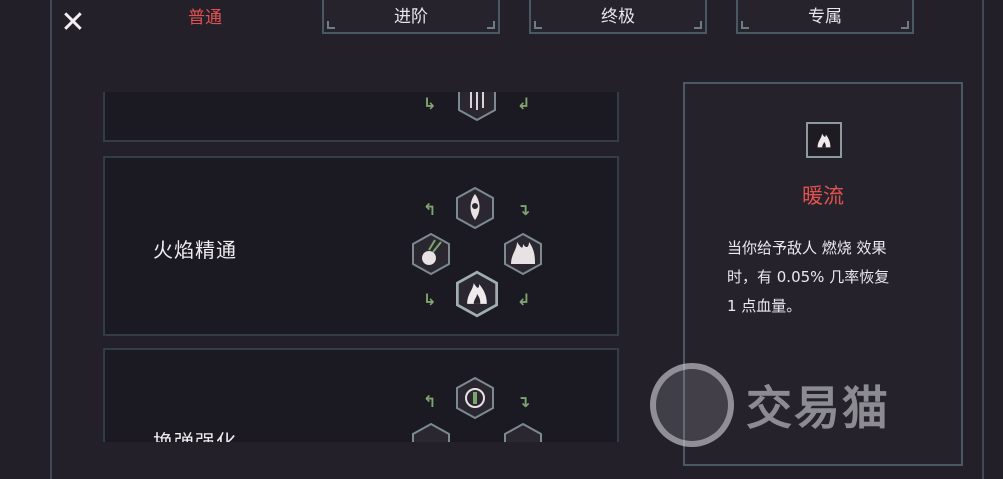 Image resolution: width=1003 pixels, height=479 pixels. I want to click on watermark-text: 交易猫, so click(818, 408).